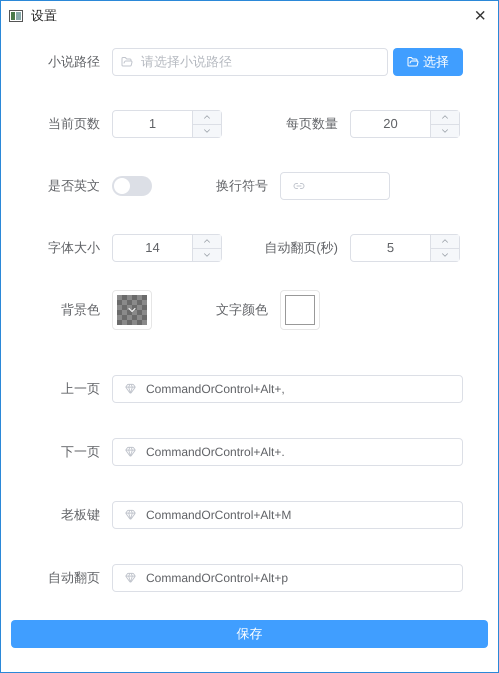 The width and height of the screenshot is (499, 673). I want to click on path-input: 请选择小说路径, so click(260, 62).